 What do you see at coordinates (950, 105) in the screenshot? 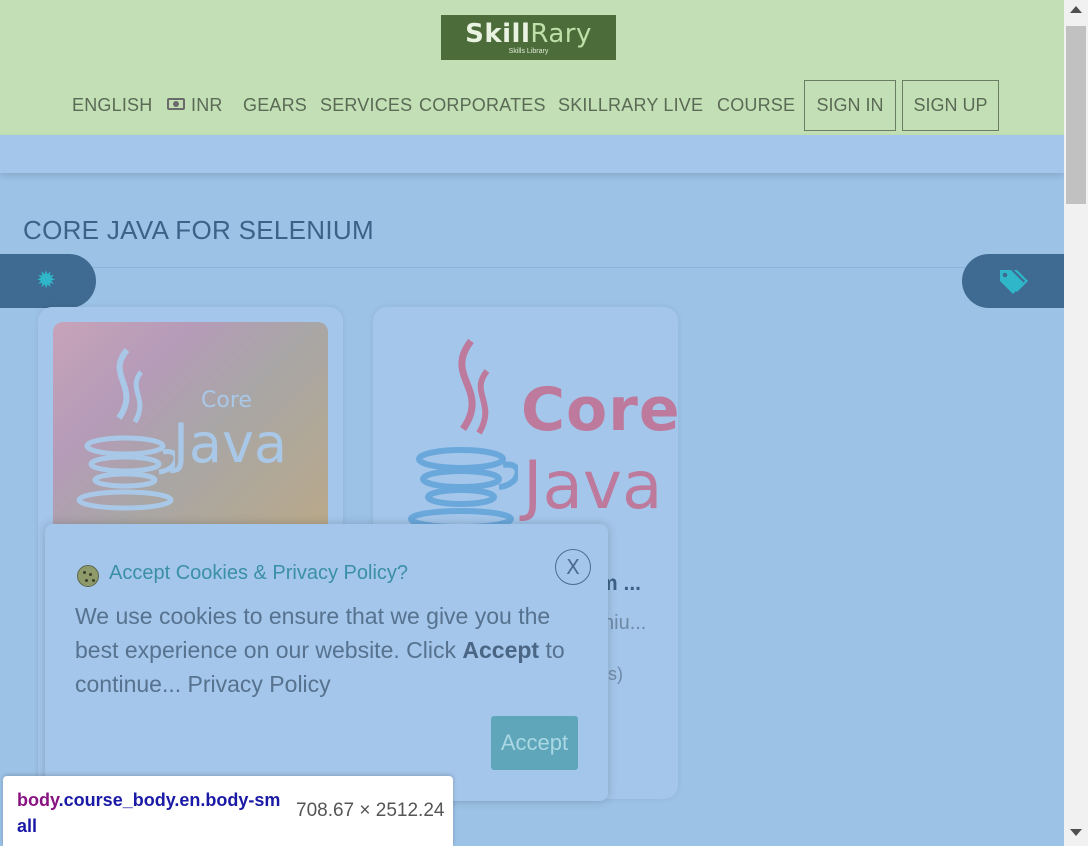
I see `sign-up-button: SIGN UP` at bounding box center [950, 105].